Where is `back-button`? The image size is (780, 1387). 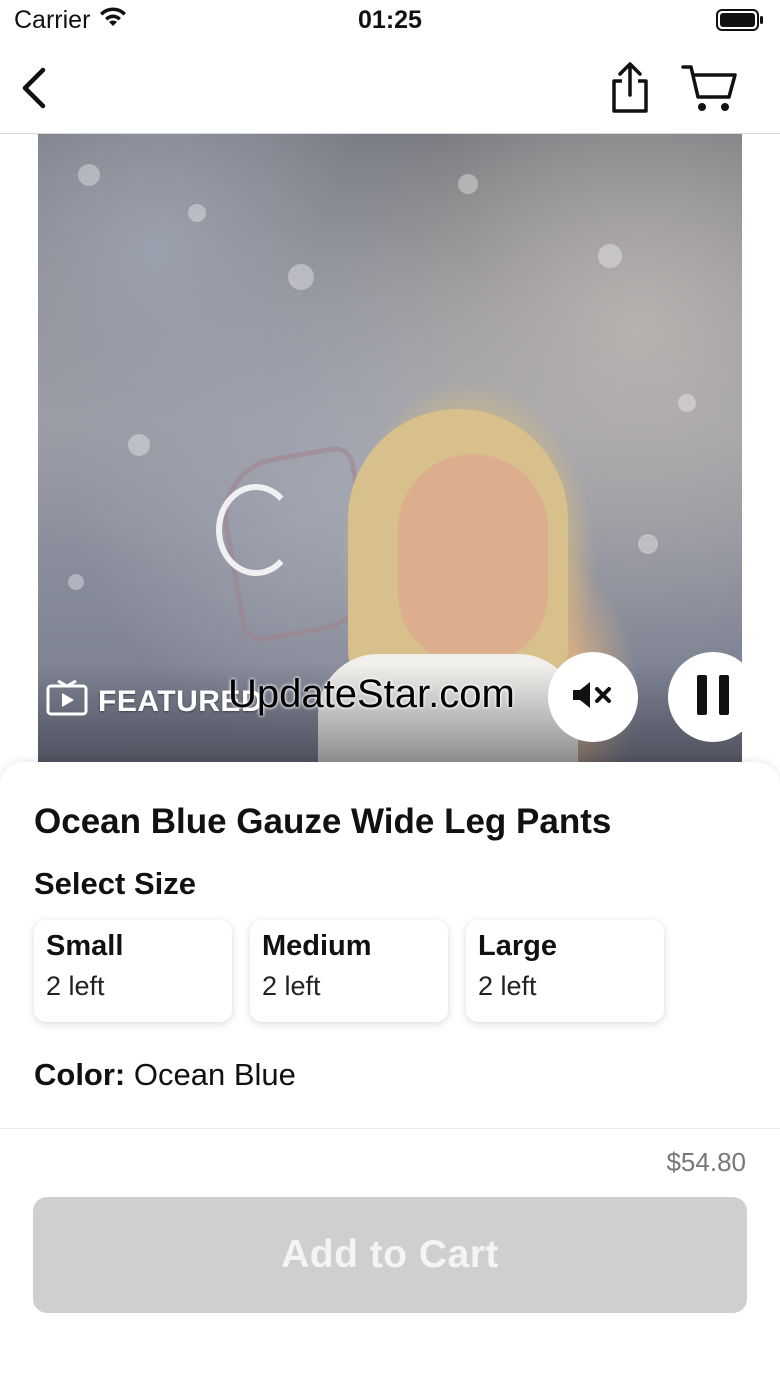 back-button is located at coordinates (34, 90).